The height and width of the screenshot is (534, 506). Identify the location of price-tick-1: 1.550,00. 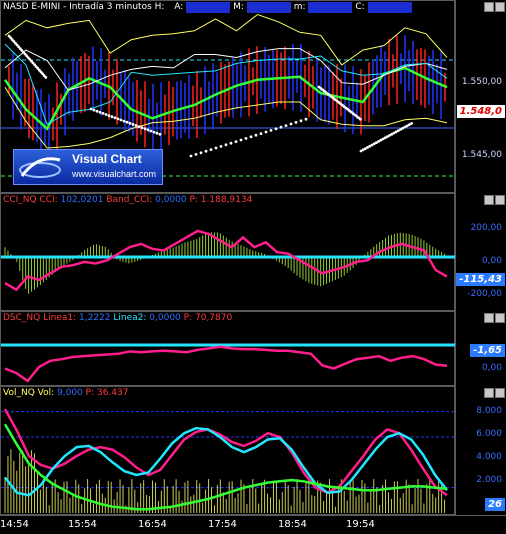
(481, 82).